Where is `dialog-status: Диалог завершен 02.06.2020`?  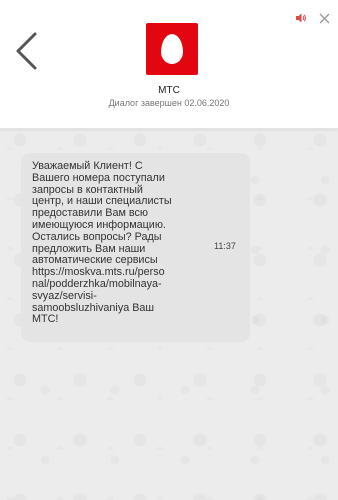
dialog-status: Диалог завершен 02.06.2020 is located at coordinates (169, 103).